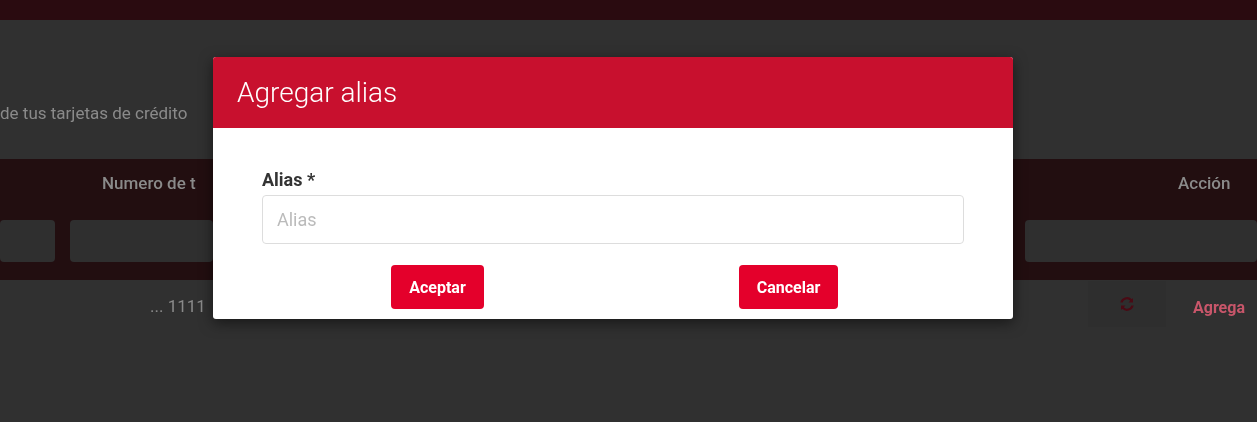 This screenshot has width=1257, height=422. What do you see at coordinates (149, 183) in the screenshot?
I see `column-header: Numero de t` at bounding box center [149, 183].